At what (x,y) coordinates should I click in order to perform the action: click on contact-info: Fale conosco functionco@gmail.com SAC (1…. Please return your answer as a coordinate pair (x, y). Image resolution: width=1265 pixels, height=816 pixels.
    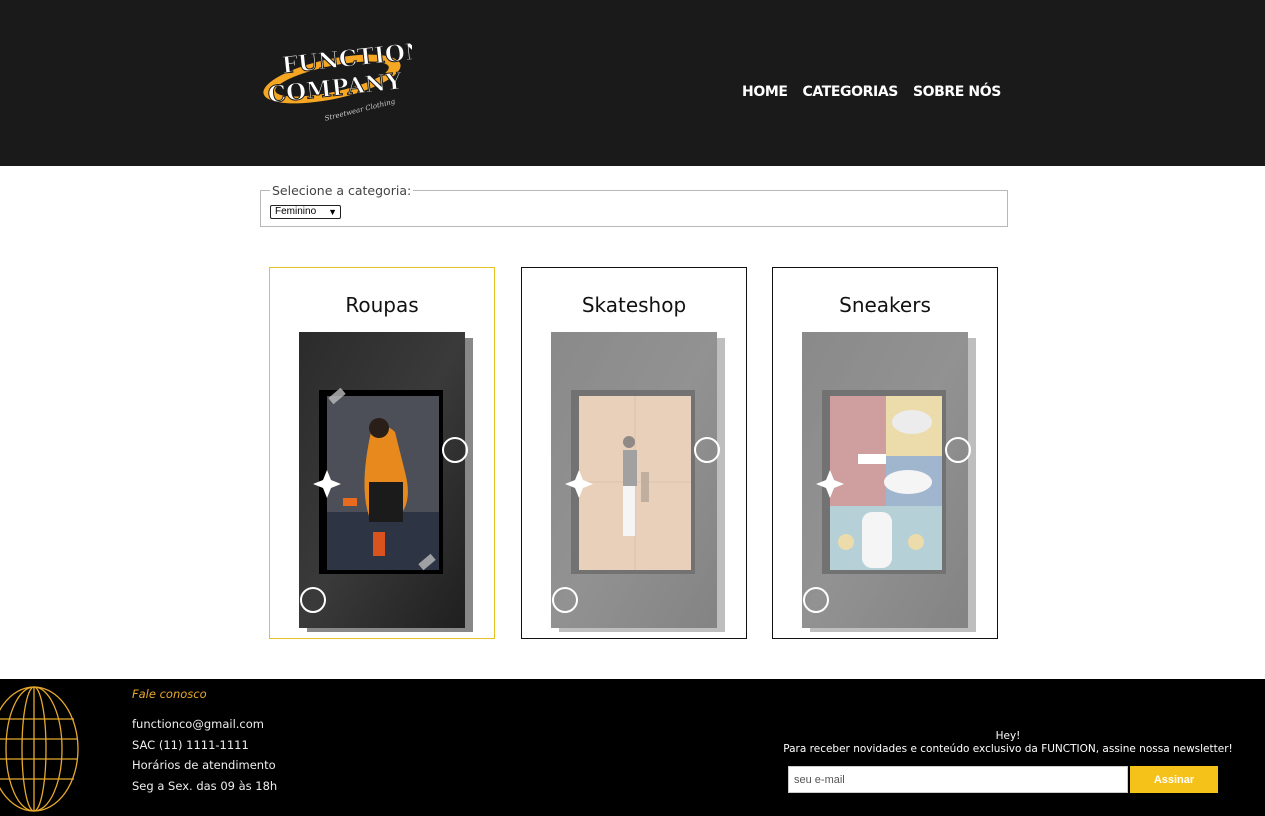
    Looking at the image, I should click on (204, 741).